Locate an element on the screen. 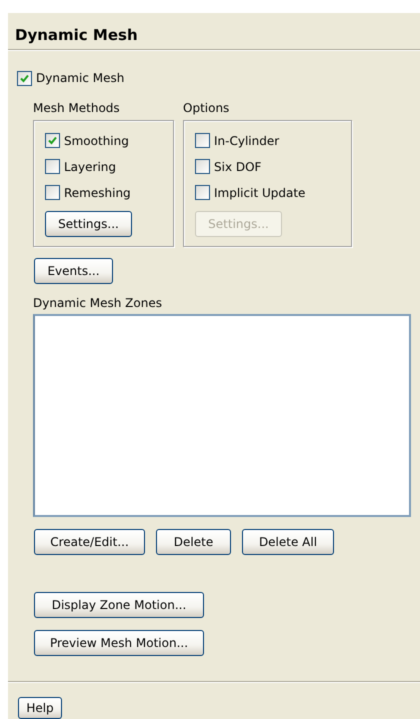 Image resolution: width=420 pixels, height=719 pixels. checkbox-label: Dynamic Mesh is located at coordinates (80, 78).